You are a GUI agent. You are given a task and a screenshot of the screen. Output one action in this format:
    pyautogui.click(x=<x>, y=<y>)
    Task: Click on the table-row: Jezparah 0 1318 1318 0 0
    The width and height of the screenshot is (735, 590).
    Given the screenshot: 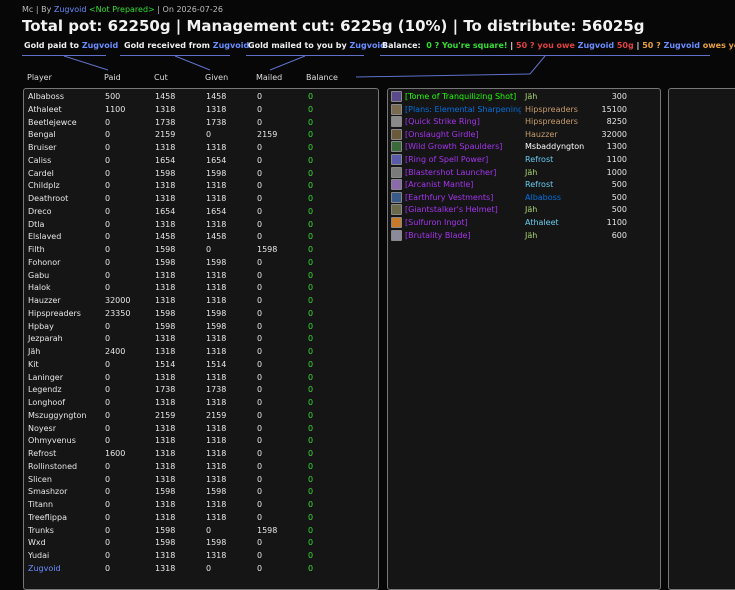 What is the action you would take?
    pyautogui.click(x=199, y=339)
    